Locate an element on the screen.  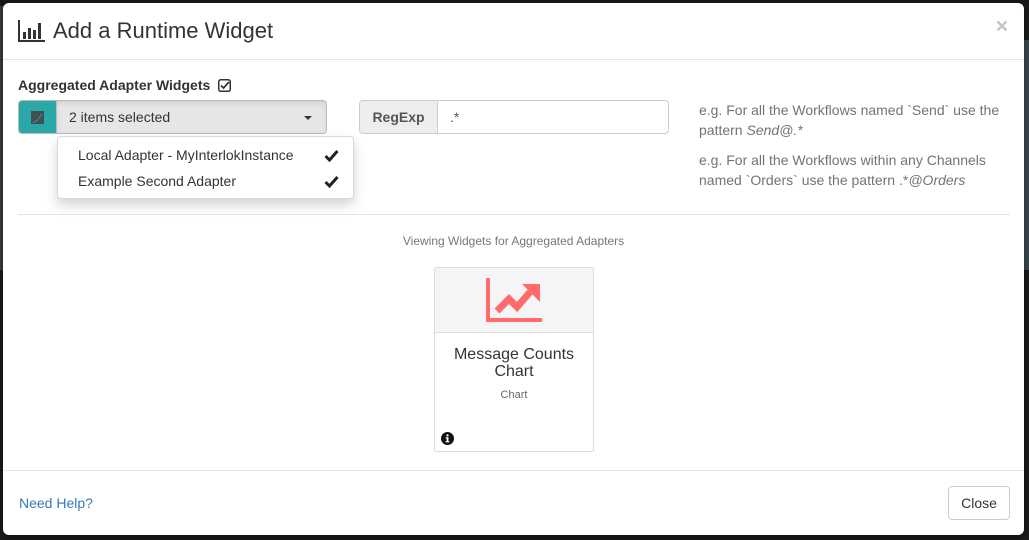
viewing-widgets-label: Viewing Widgets for Aggregated Adapters is located at coordinates (513, 241).